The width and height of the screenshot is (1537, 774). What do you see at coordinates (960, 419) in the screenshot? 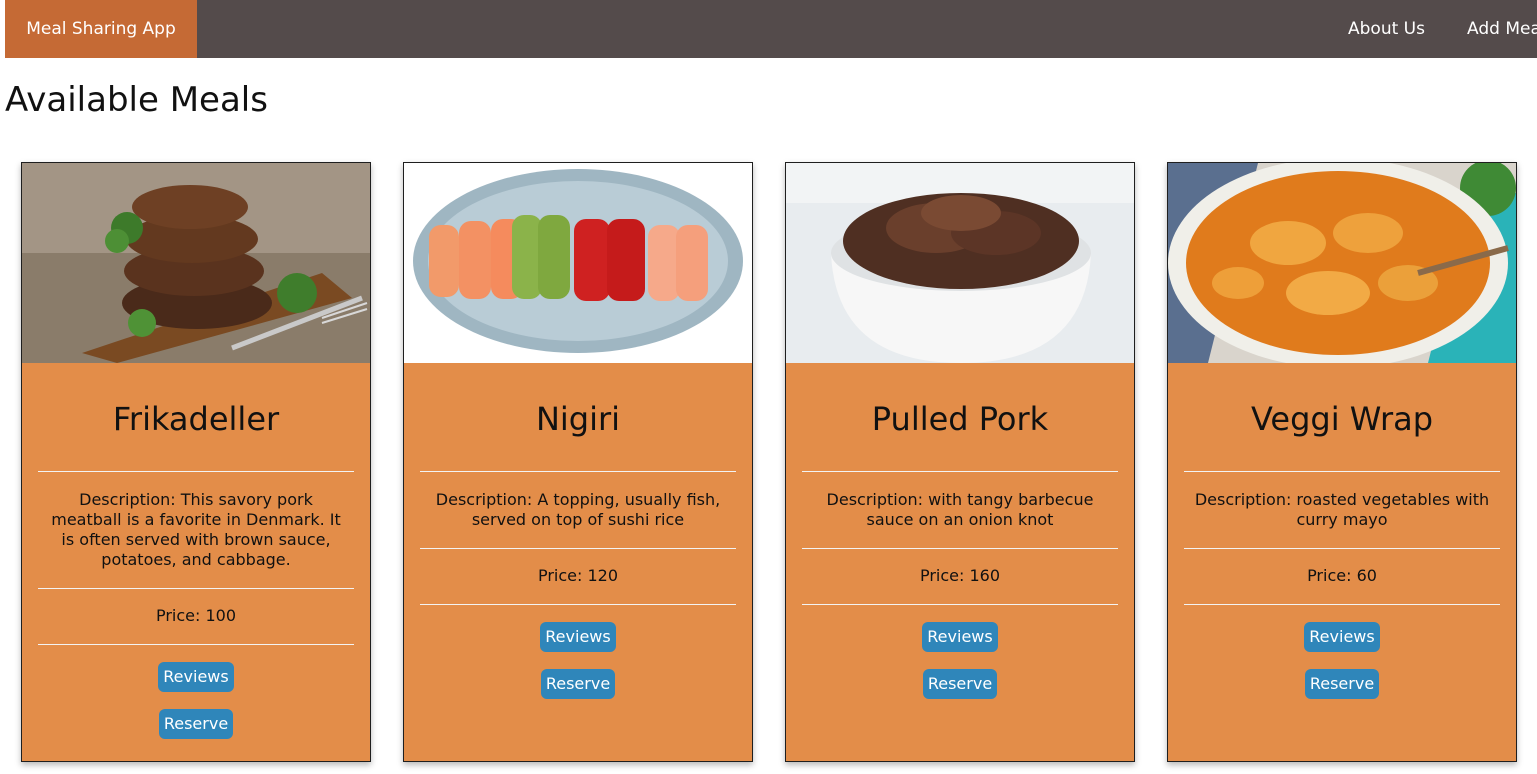
I see `meal-title: Pulled Pork` at bounding box center [960, 419].